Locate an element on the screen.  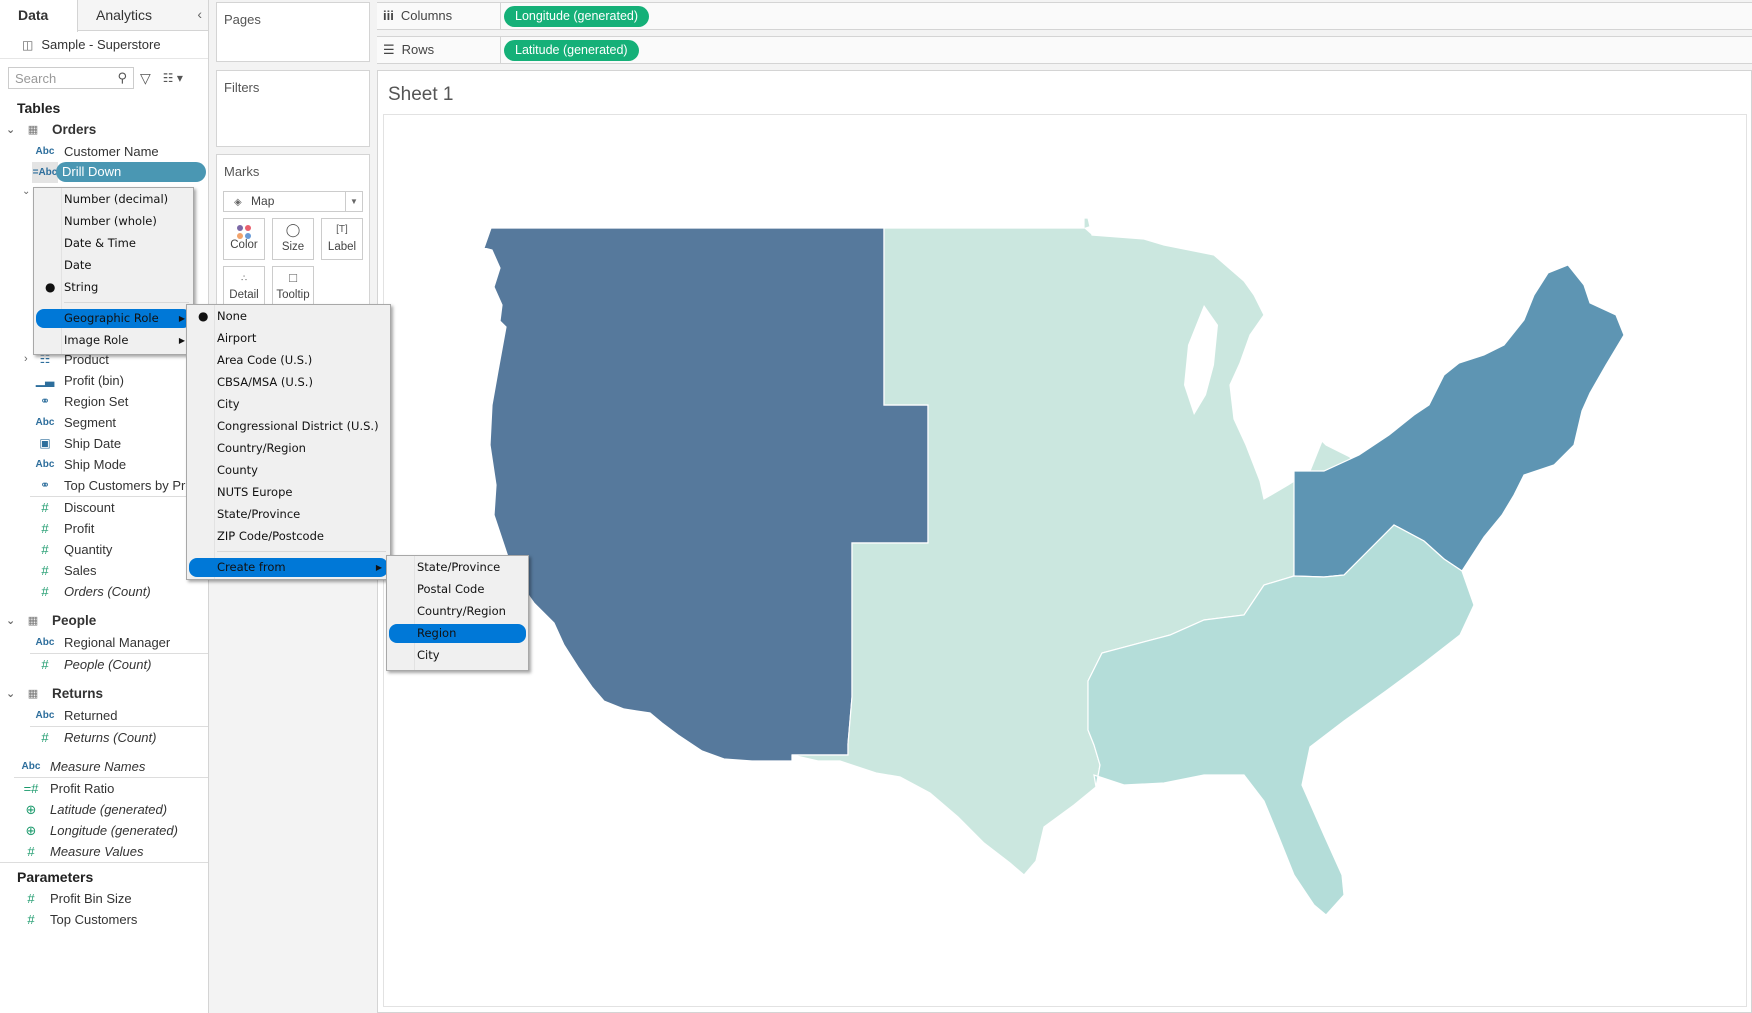
pane-tabs: Data Analytics ‹ is located at coordinates (104, 16).